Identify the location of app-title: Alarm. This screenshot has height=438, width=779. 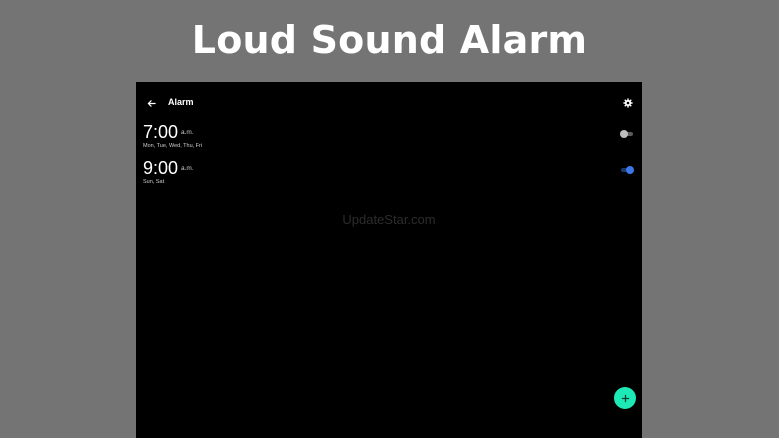
(181, 102).